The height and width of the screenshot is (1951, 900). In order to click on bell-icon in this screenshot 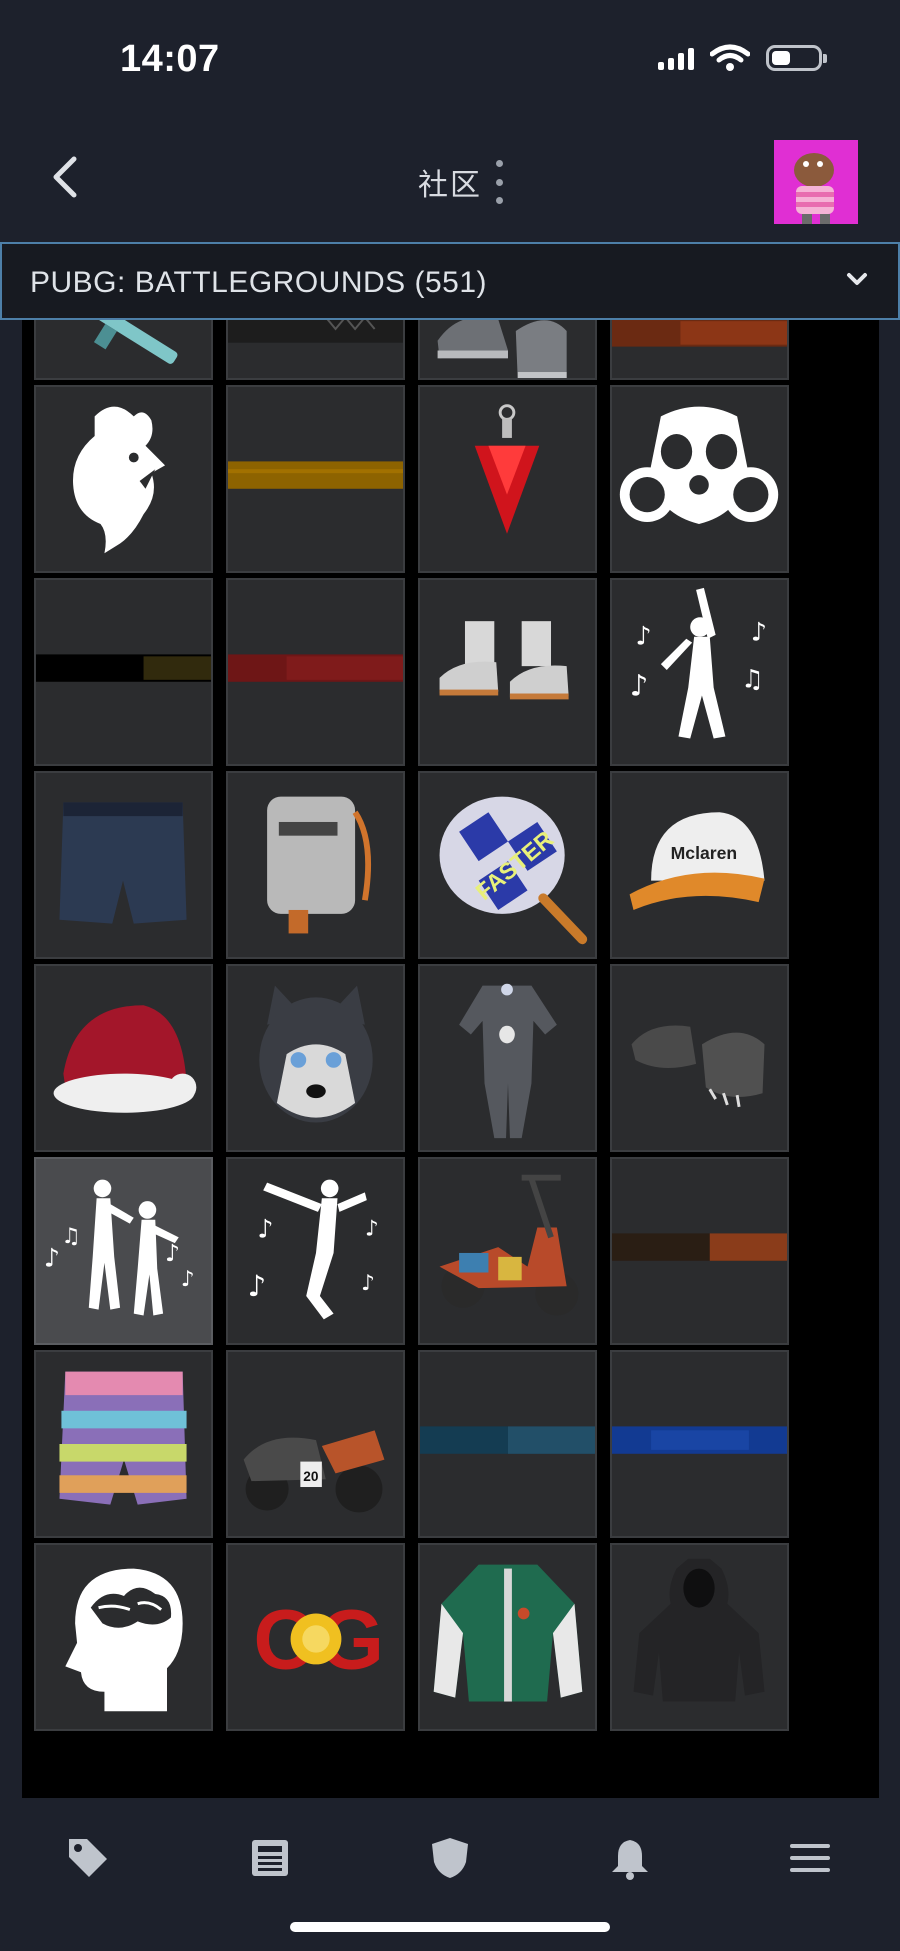, I will do `click(630, 1860)`.